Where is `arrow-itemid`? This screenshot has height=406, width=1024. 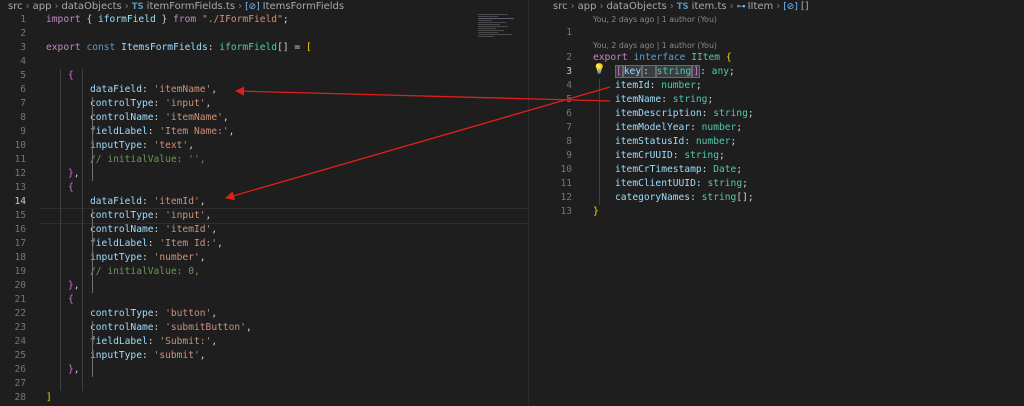 arrow-itemid is located at coordinates (418, 143).